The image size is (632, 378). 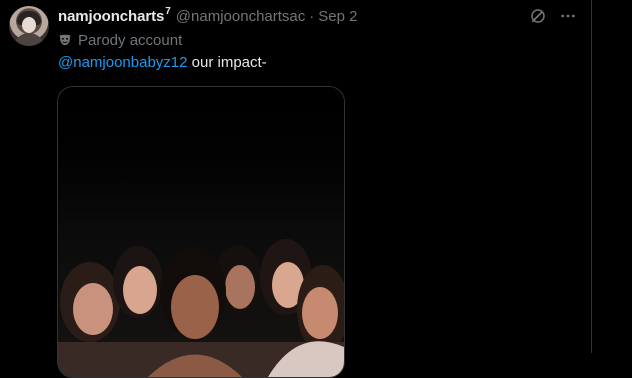 I want to click on more-icon, so click(x=568, y=16).